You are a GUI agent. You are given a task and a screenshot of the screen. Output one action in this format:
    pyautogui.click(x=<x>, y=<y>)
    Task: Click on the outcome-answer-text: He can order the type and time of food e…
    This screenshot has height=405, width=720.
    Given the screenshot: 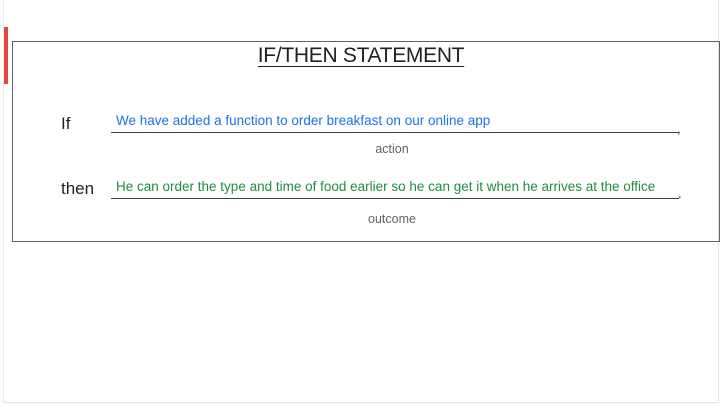 What is the action you would take?
    pyautogui.click(x=396, y=186)
    